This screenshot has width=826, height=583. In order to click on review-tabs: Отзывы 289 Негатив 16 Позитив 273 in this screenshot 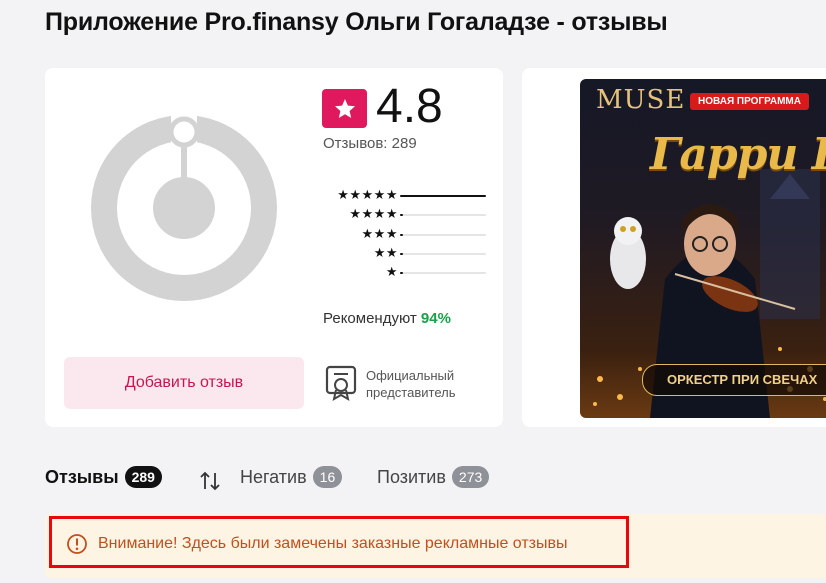, I will do `click(435, 481)`.